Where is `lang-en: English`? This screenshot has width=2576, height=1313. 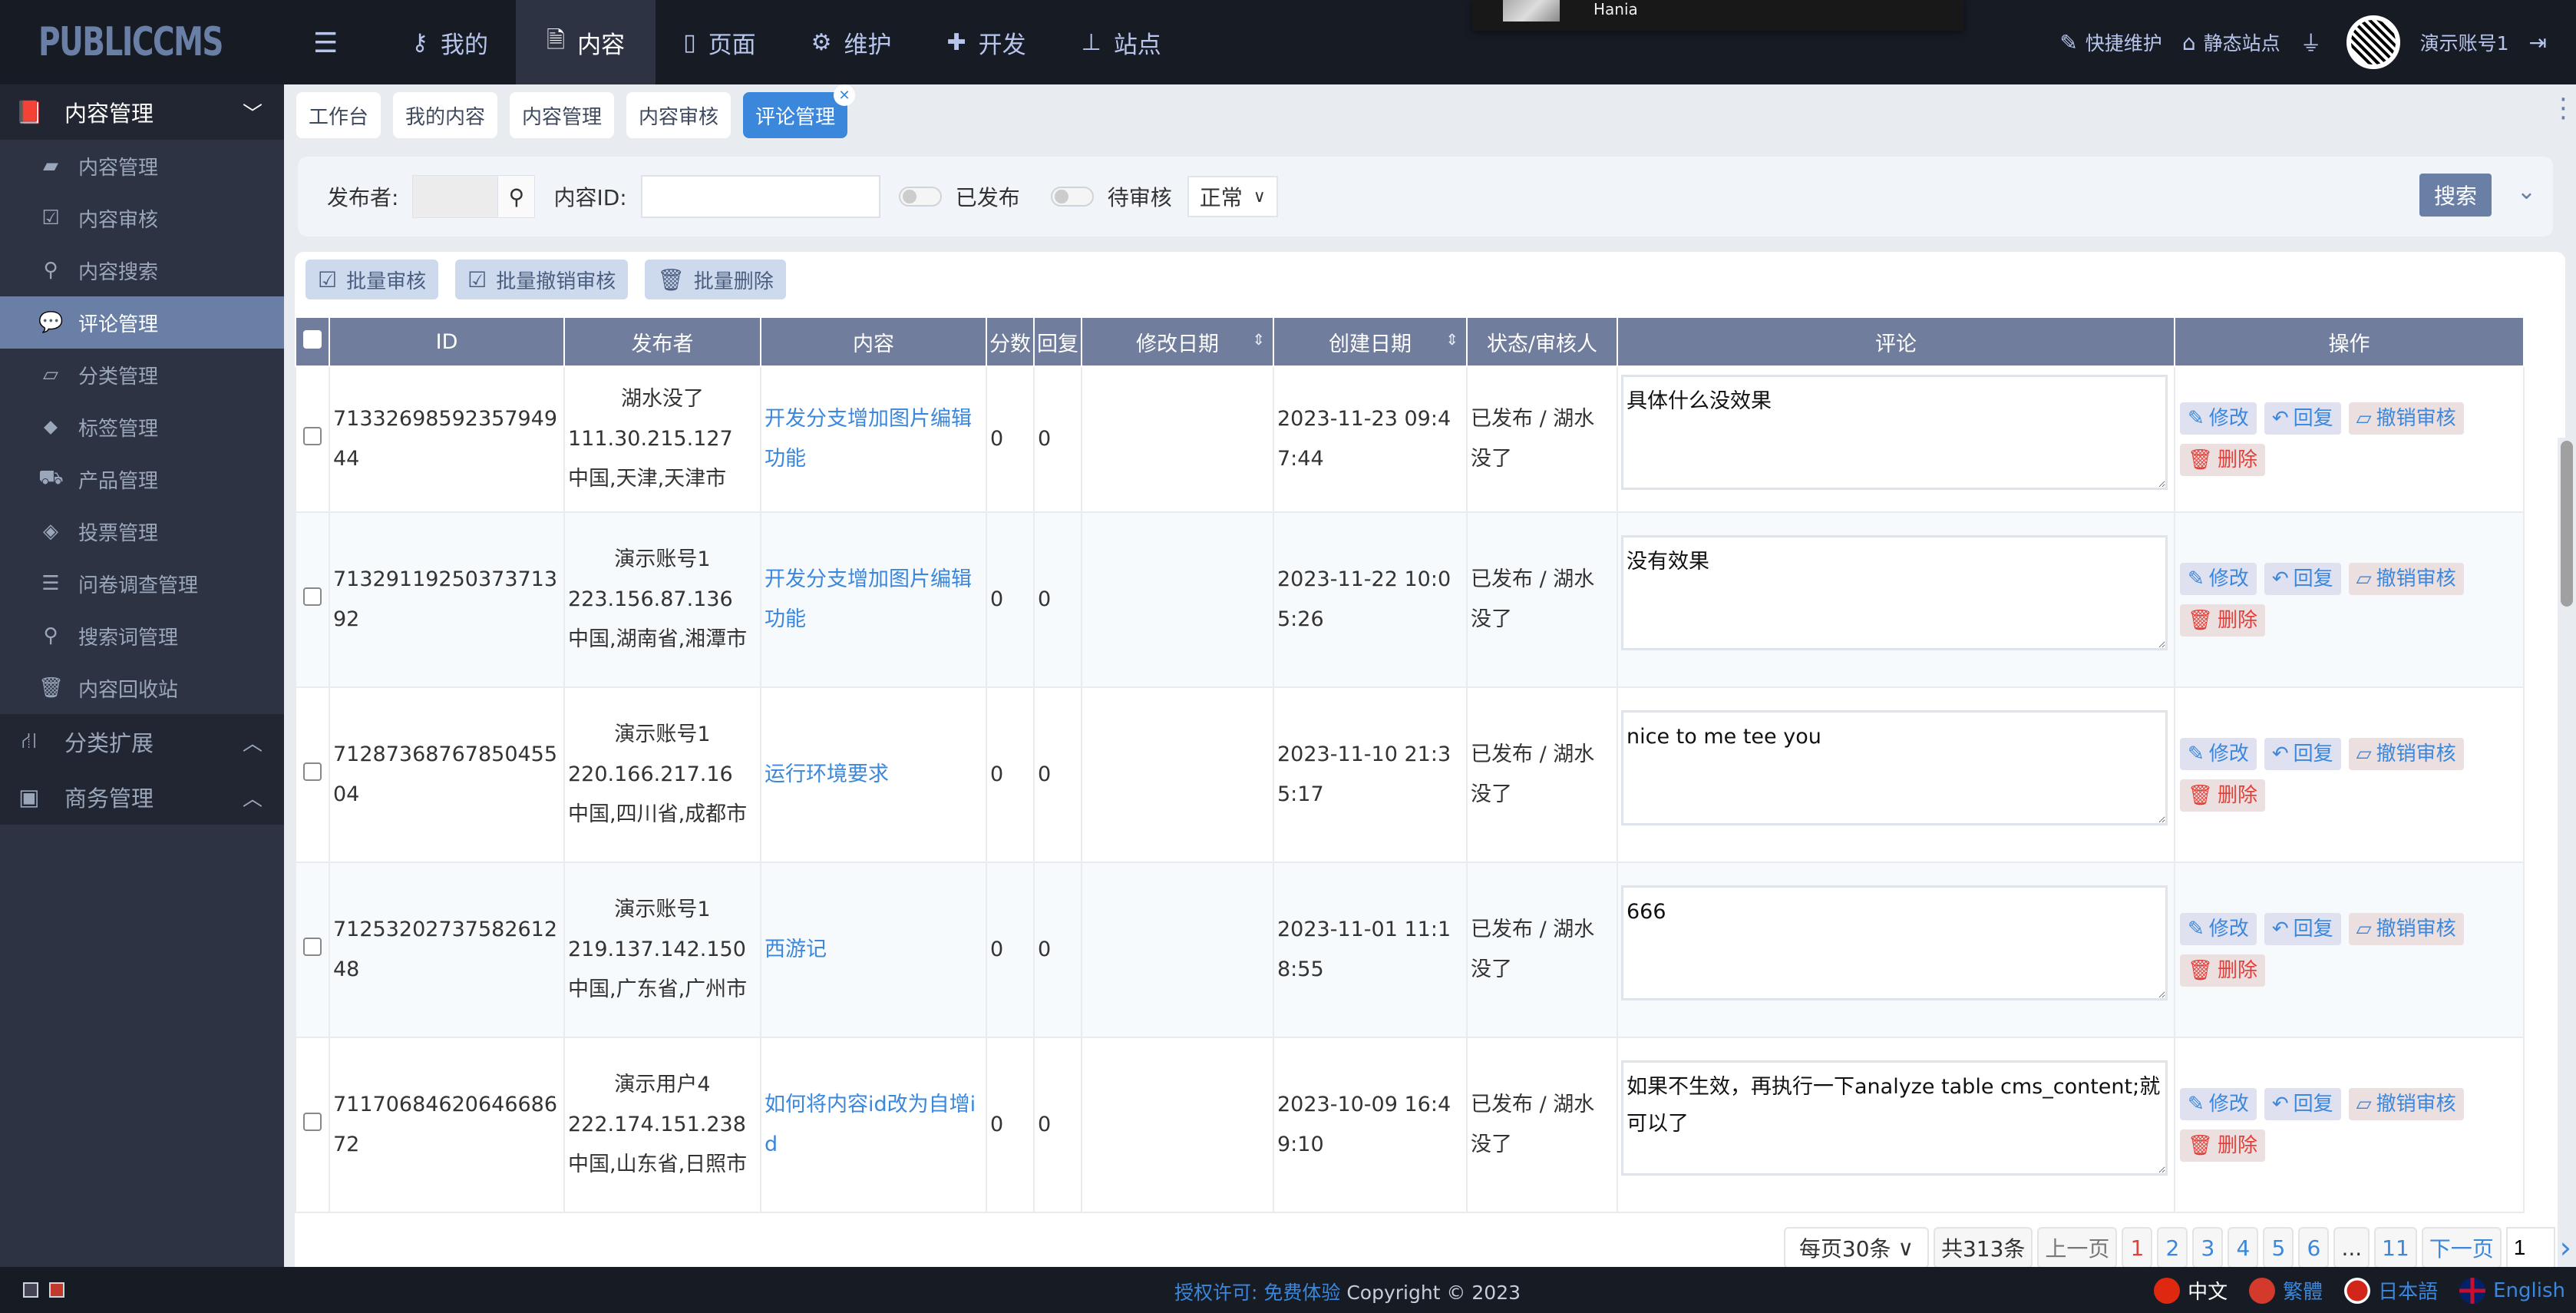 lang-en: English is located at coordinates (2512, 1290).